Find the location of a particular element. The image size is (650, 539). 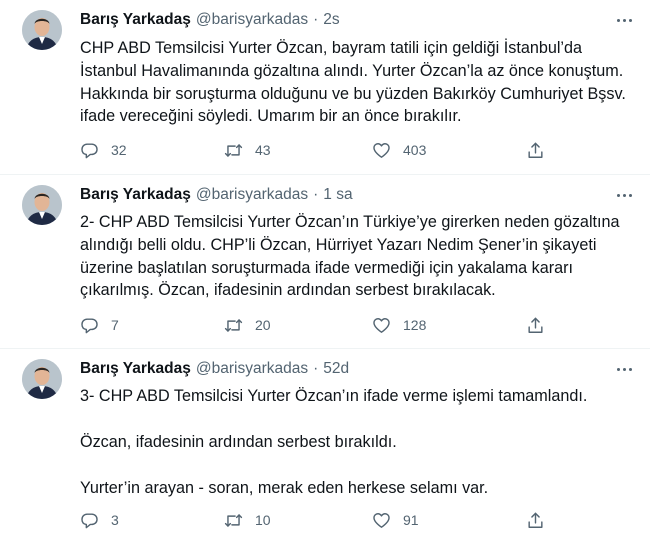

like-button: 403 is located at coordinates (399, 150).